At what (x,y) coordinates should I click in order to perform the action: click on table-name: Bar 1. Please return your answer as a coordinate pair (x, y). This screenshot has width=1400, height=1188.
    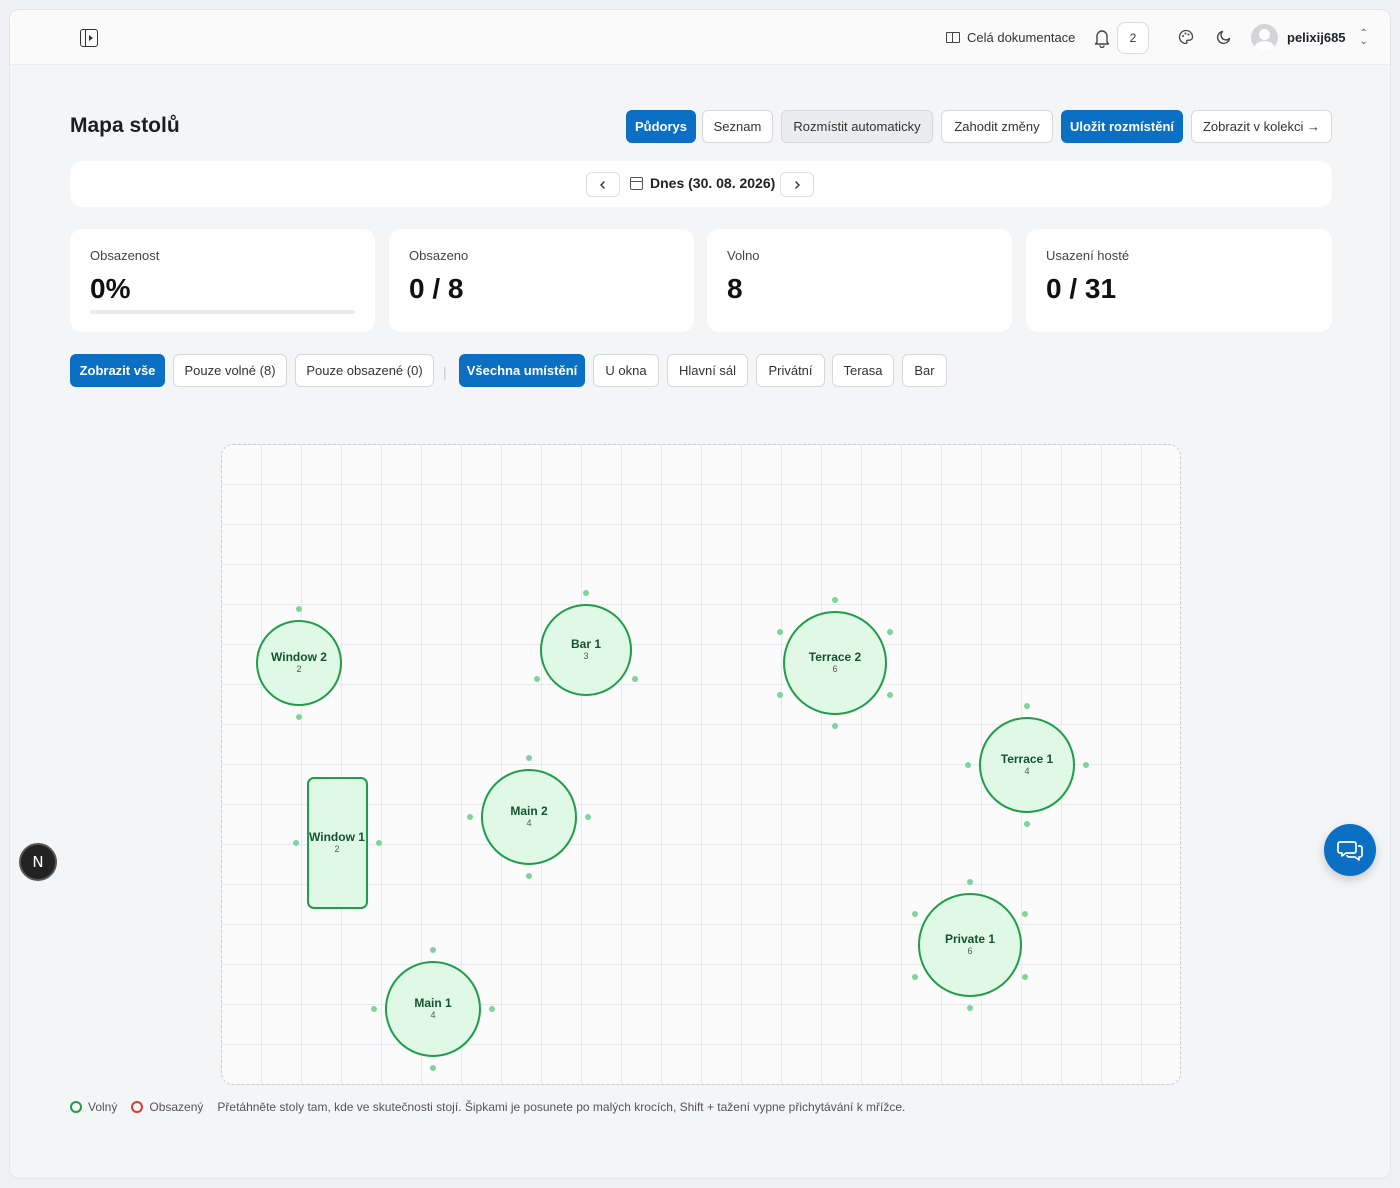
    Looking at the image, I should click on (586, 644).